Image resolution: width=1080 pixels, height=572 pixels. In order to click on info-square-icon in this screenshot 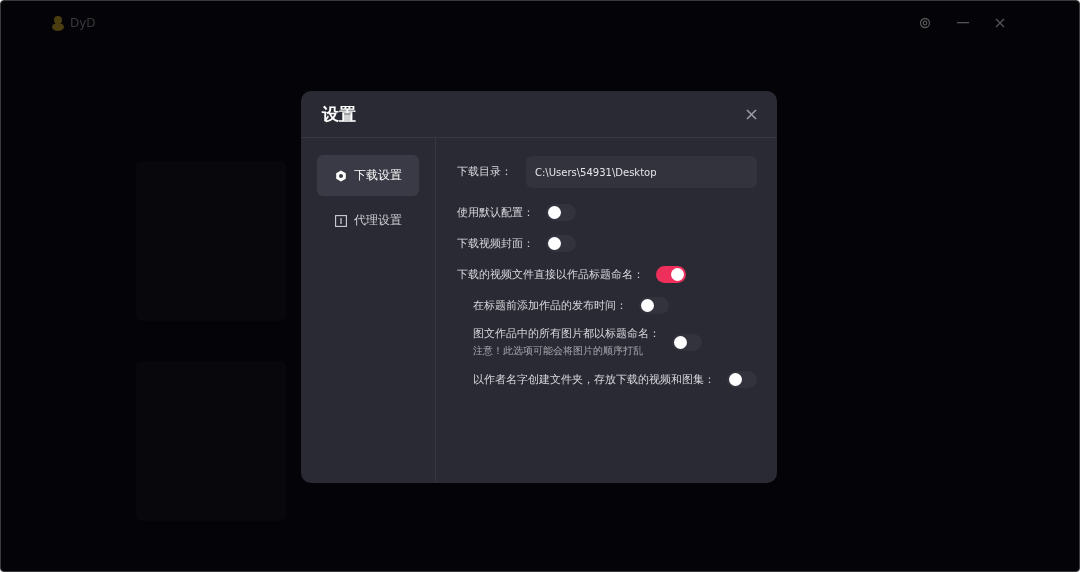, I will do `click(340, 220)`.